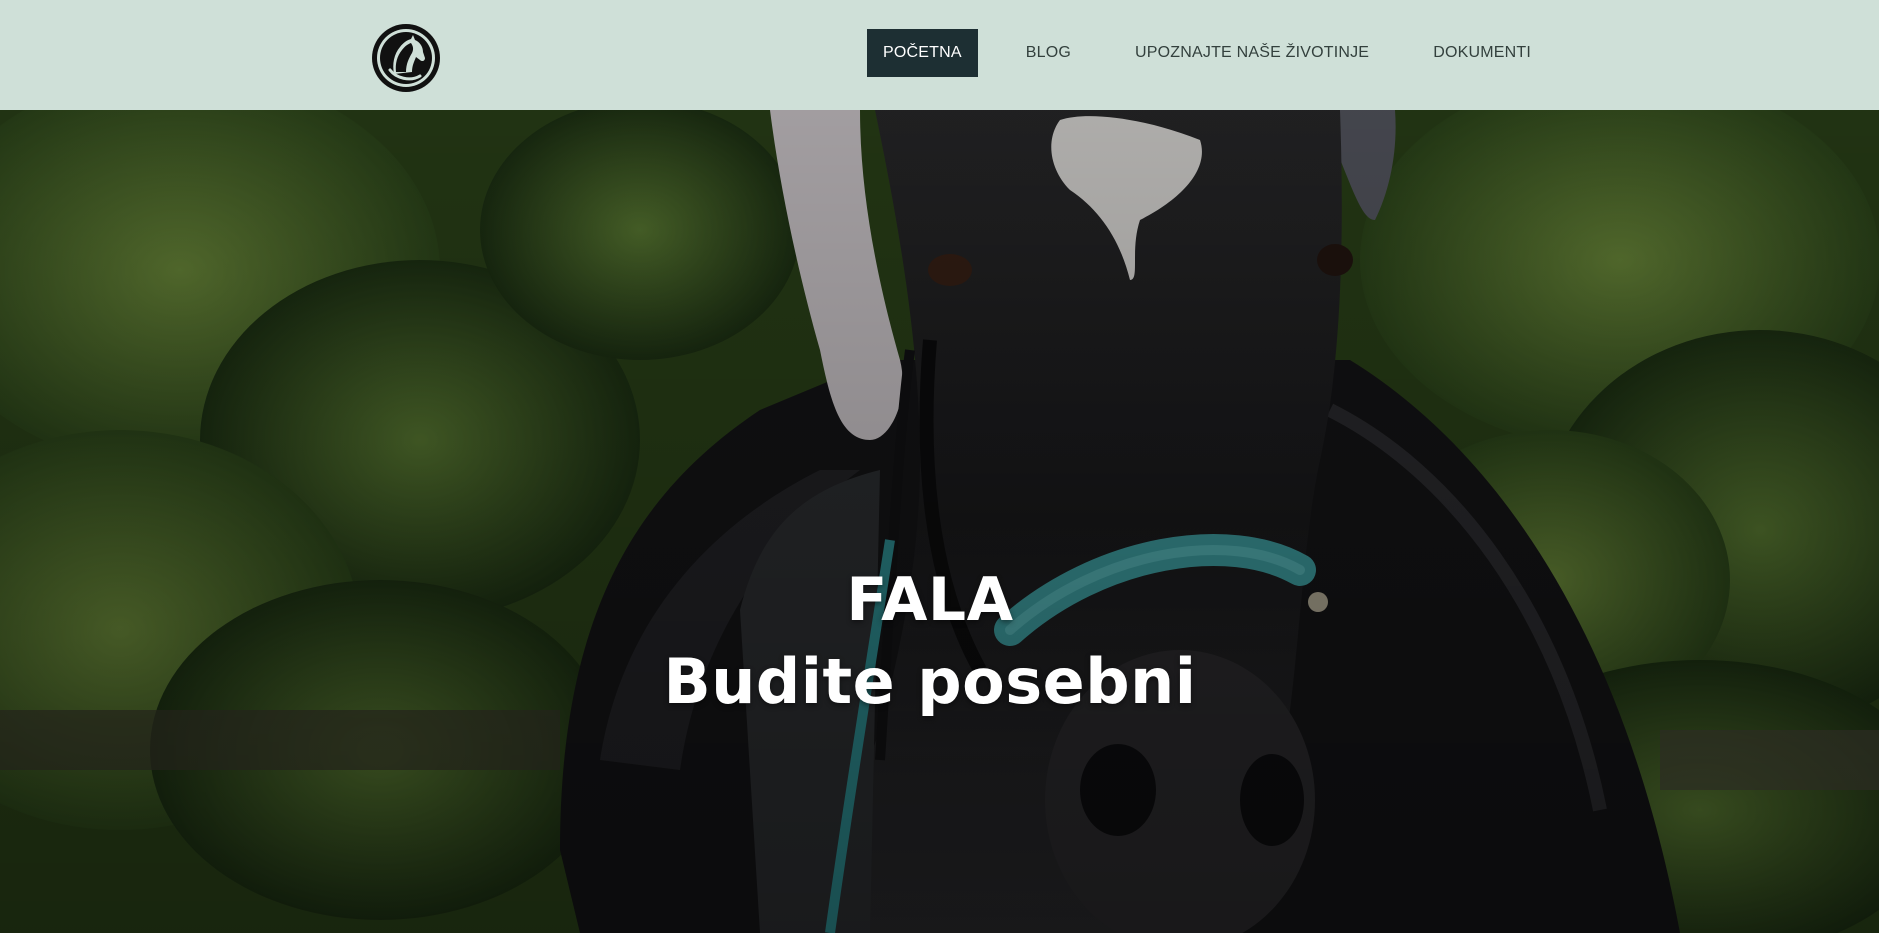 The height and width of the screenshot is (933, 1879). I want to click on nav-item-blog: BLOG, so click(1048, 53).